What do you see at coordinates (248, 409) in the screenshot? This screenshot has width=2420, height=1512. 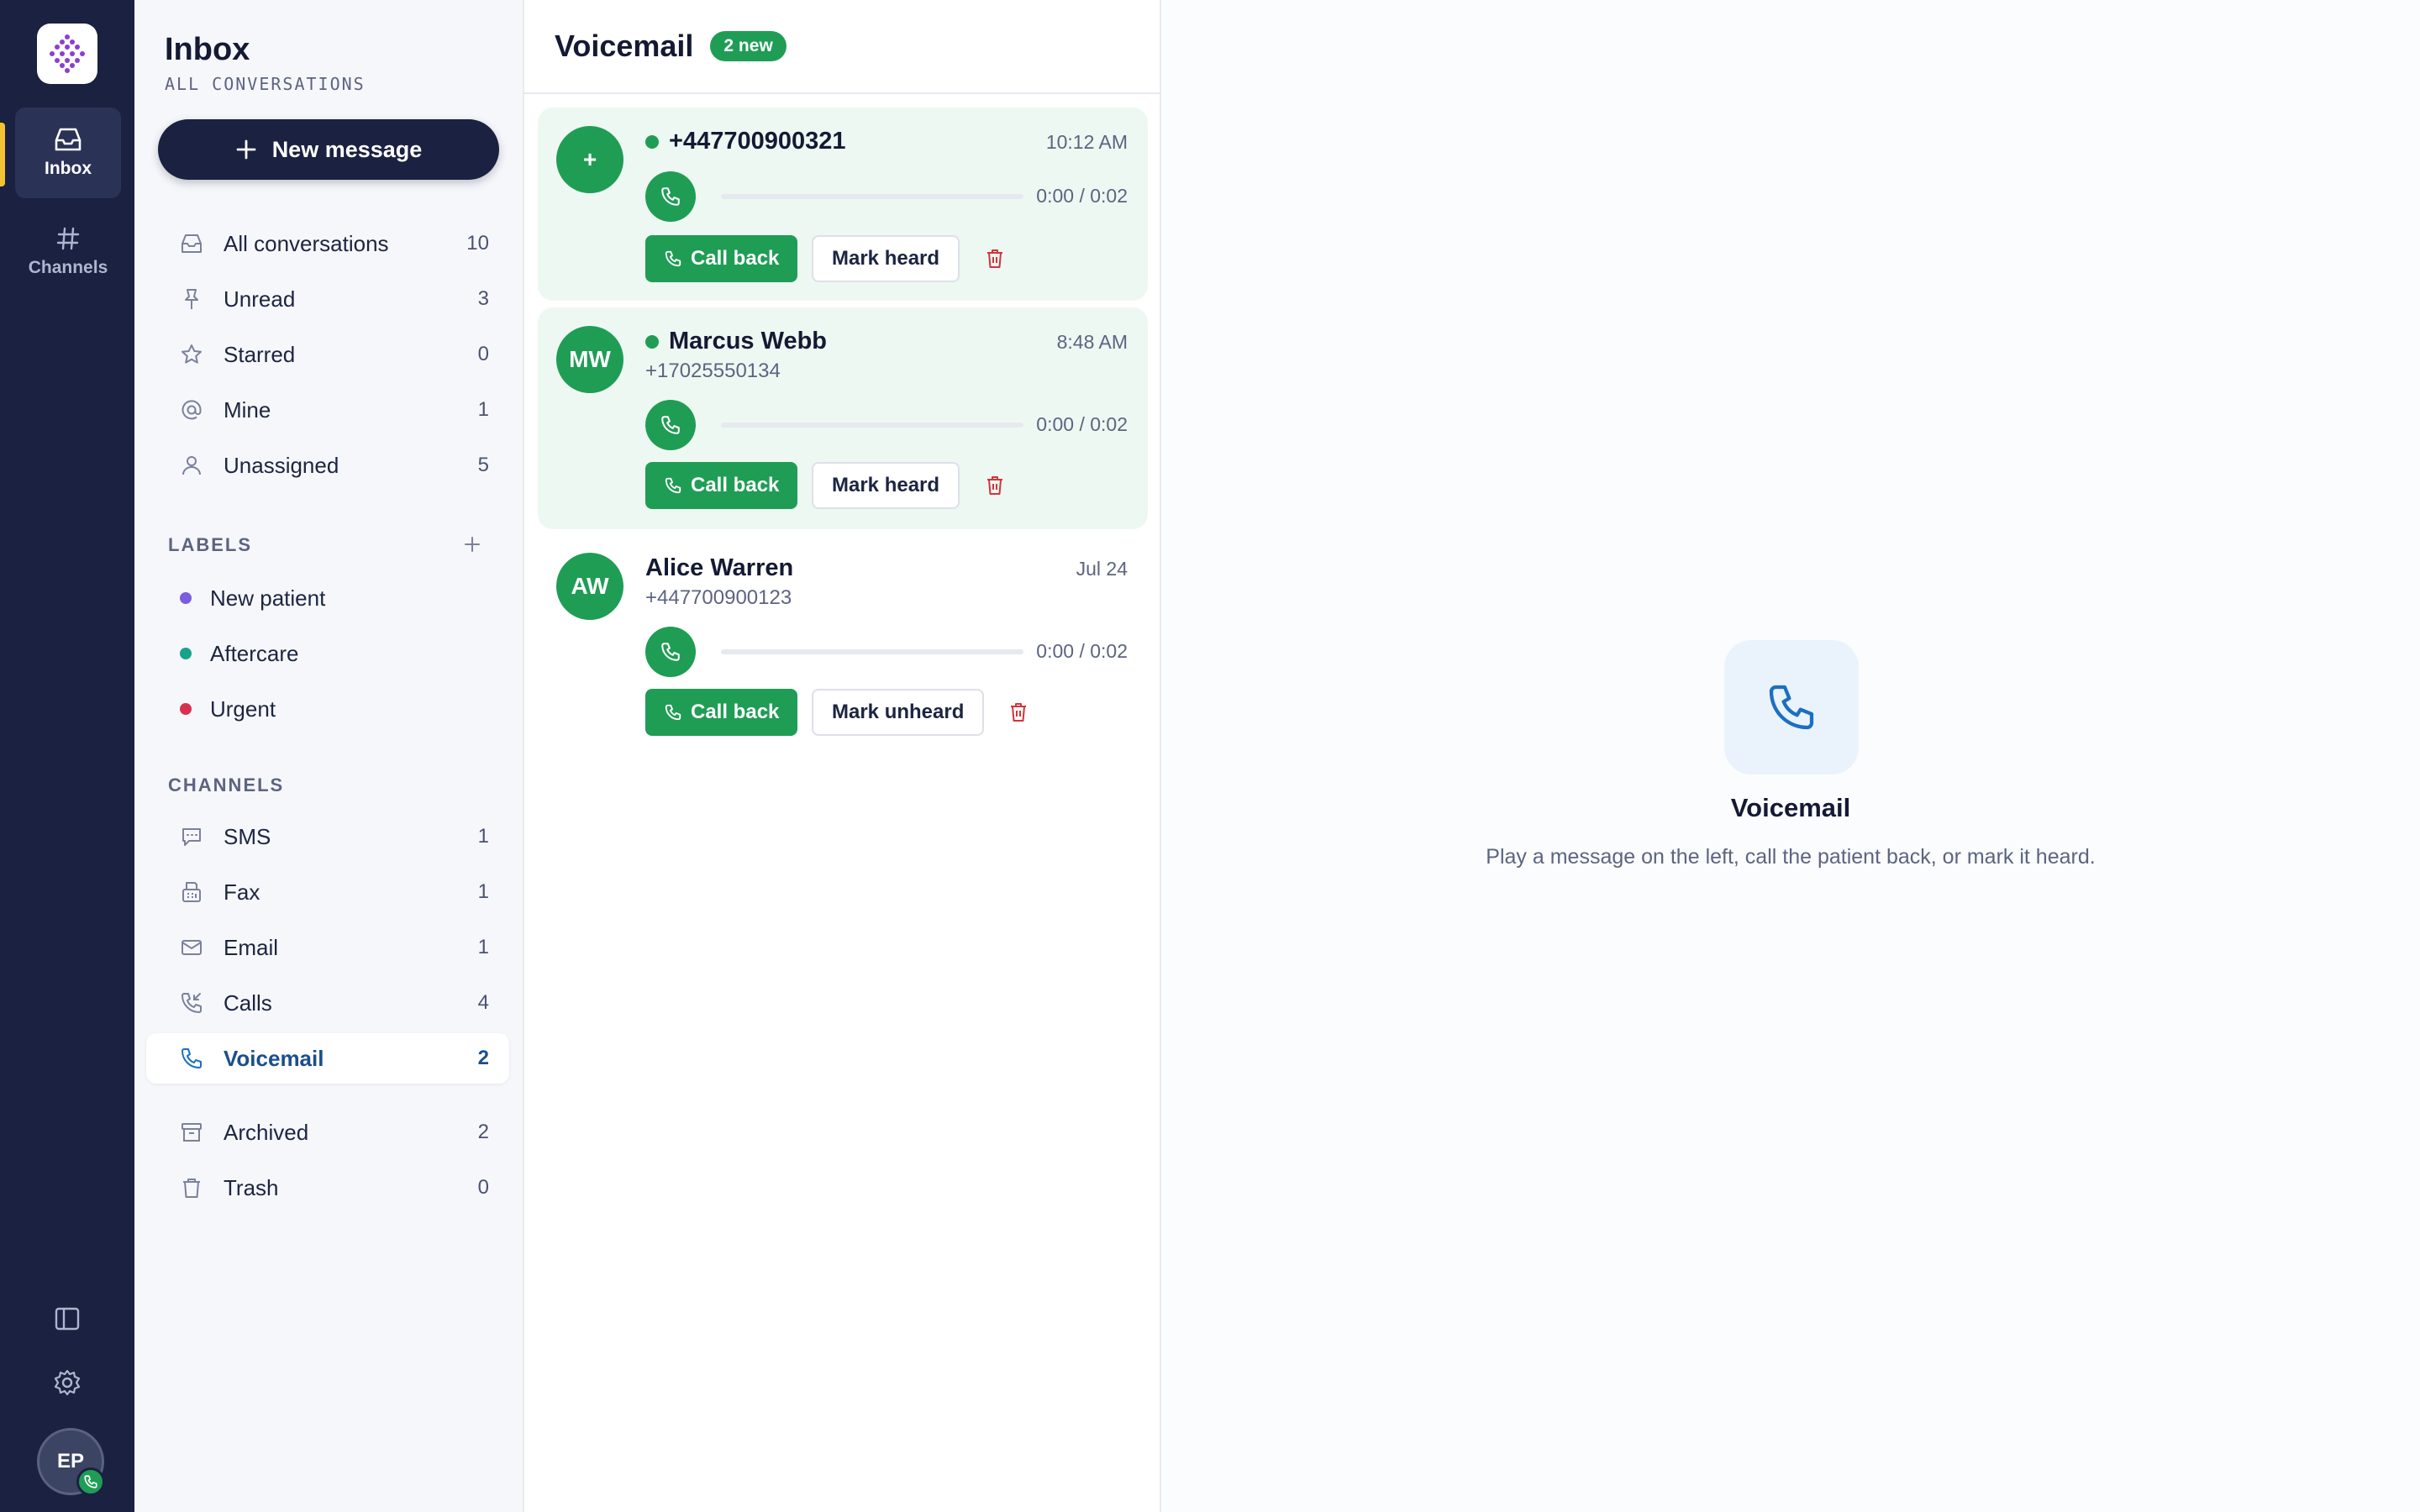 I see `nav-item-label: Mine` at bounding box center [248, 409].